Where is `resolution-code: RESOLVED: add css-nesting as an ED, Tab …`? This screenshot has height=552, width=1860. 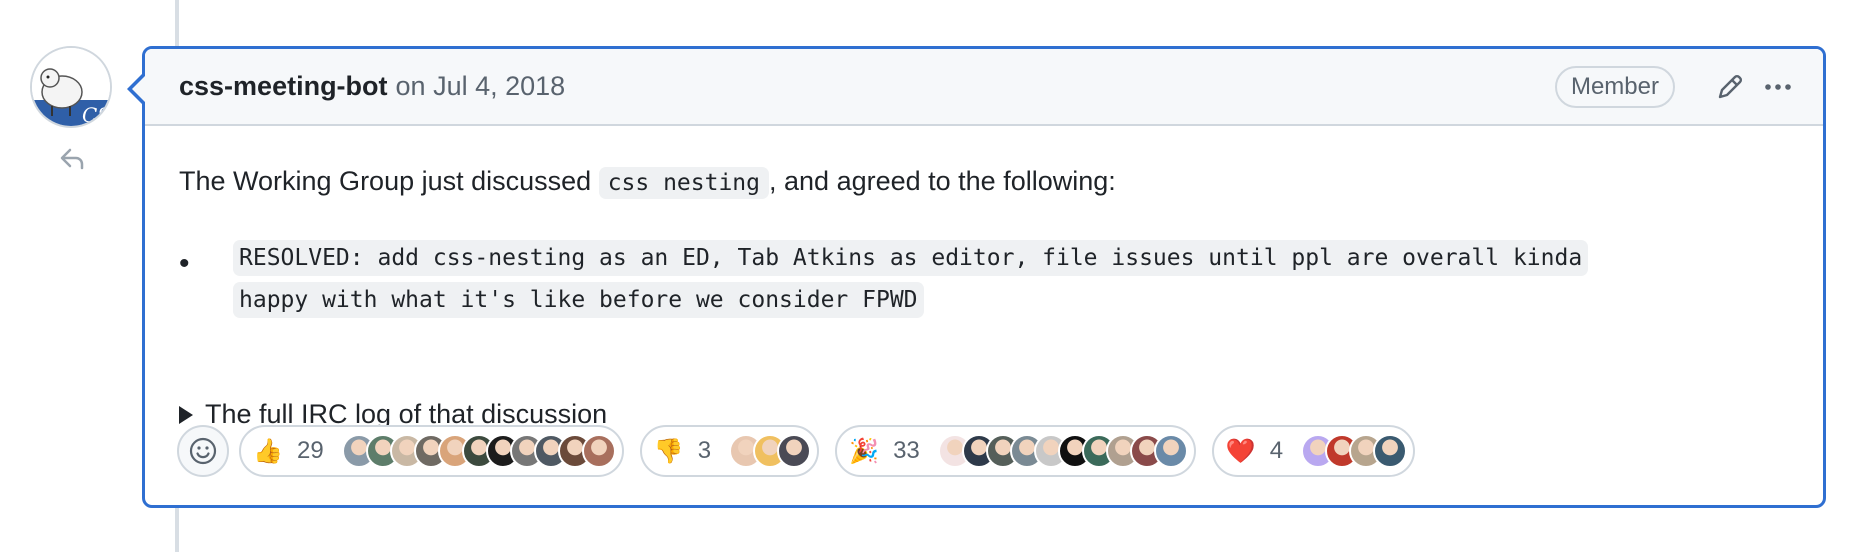 resolution-code: RESOLVED: add css-nesting as an ED, Tab … is located at coordinates (911, 279).